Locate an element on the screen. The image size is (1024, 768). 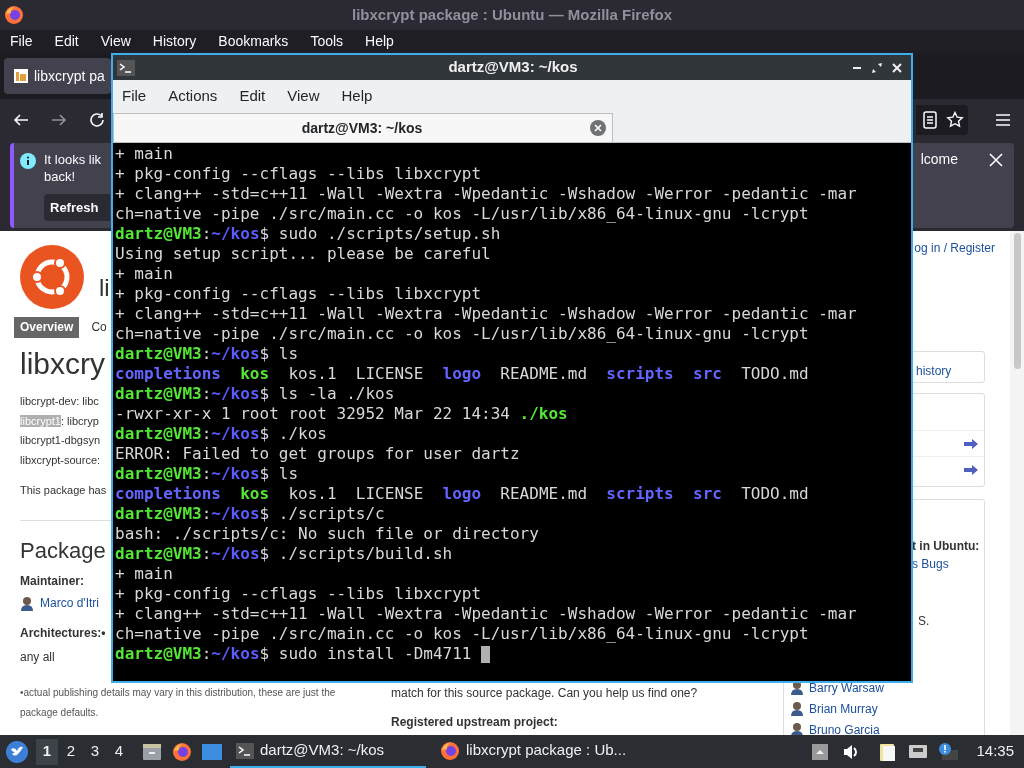
clock: 14:35 is located at coordinates (995, 751).